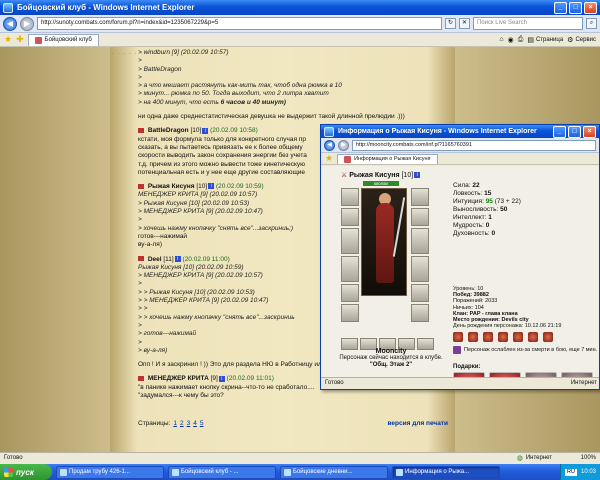  I want to click on zoom-level: 100%, so click(576, 458).